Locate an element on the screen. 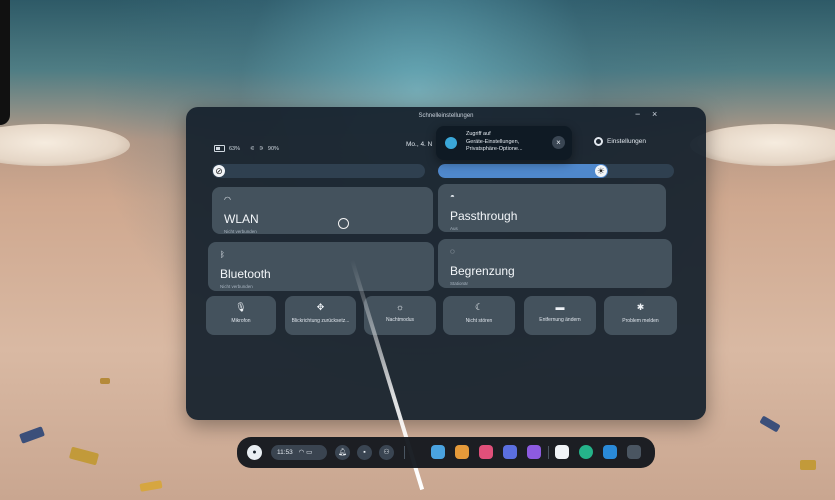 The image size is (835, 500). app-icon-game is located at coordinates (562, 452).